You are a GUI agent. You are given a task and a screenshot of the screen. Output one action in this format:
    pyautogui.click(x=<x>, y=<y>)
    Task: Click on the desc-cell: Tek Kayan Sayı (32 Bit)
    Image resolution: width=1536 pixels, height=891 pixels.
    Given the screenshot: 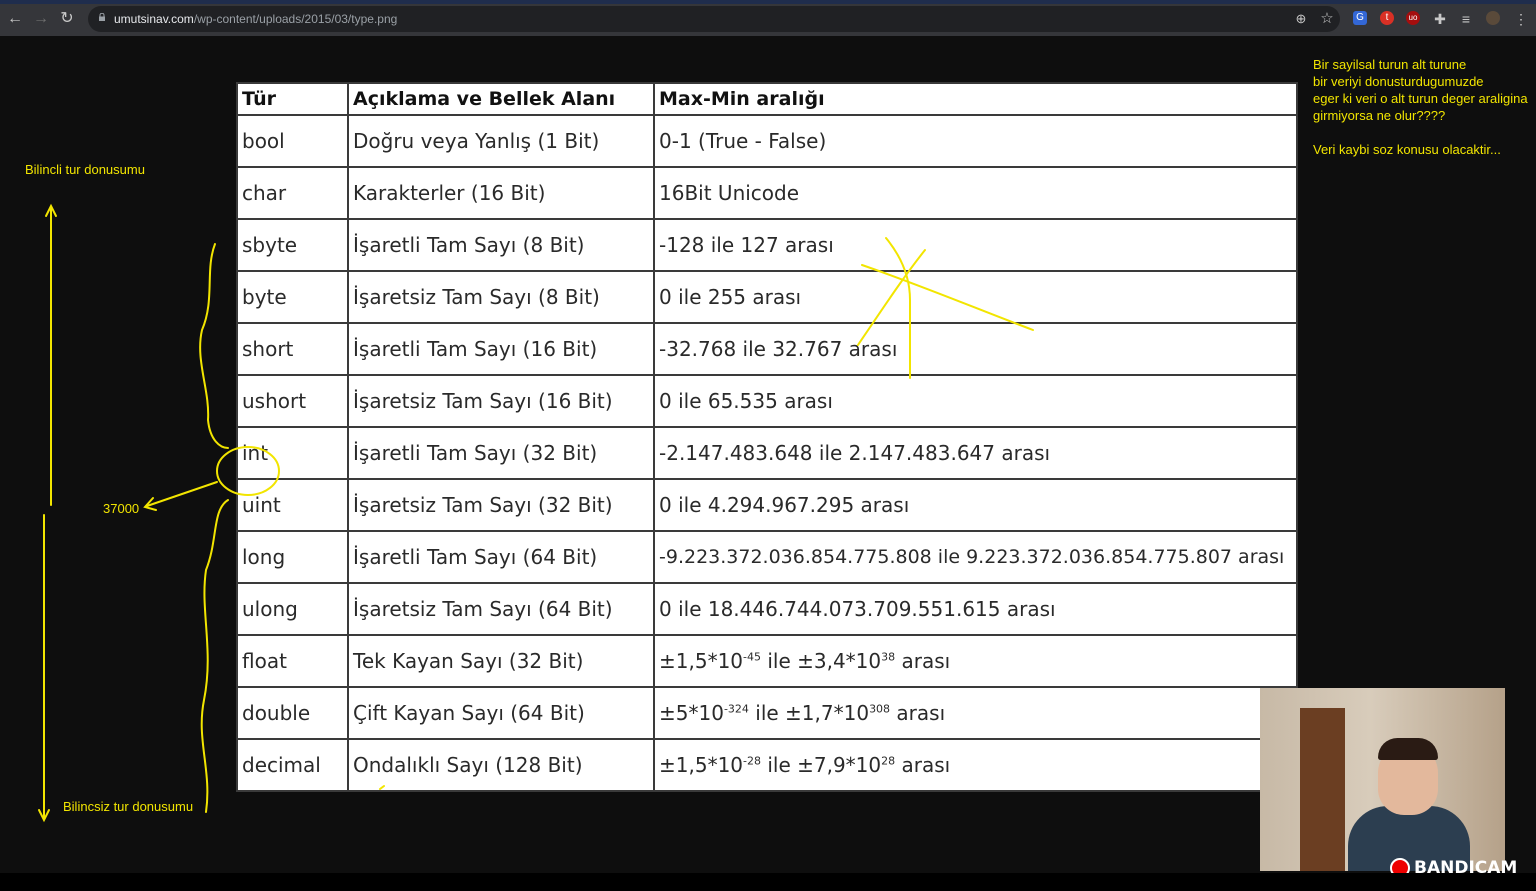 What is the action you would take?
    pyautogui.click(x=501, y=661)
    